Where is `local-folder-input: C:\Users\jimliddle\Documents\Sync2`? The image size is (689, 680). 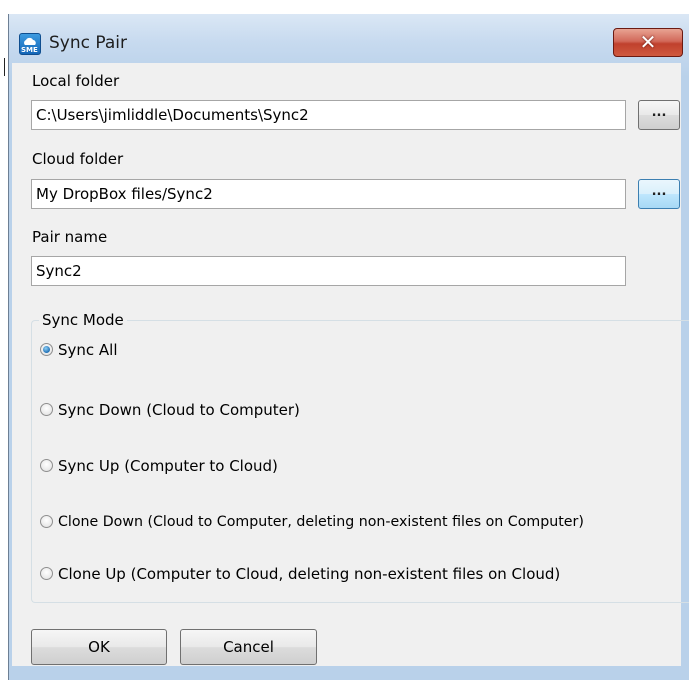 local-folder-input: C:\Users\jimliddle\Documents\Sync2 is located at coordinates (328, 115).